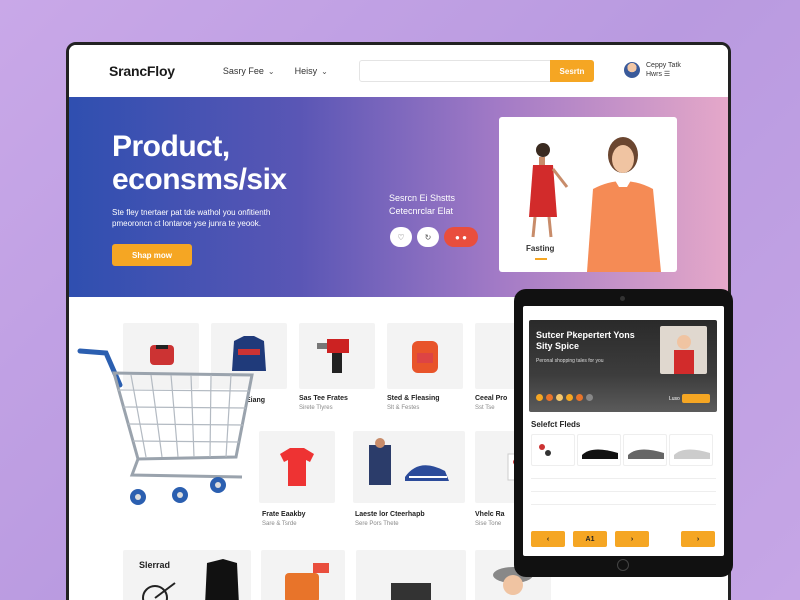 Image resolution: width=800 pixels, height=600 pixels. Describe the element at coordinates (663, 65) in the screenshot. I see `account-line-1: Ceppy Tatk` at that location.